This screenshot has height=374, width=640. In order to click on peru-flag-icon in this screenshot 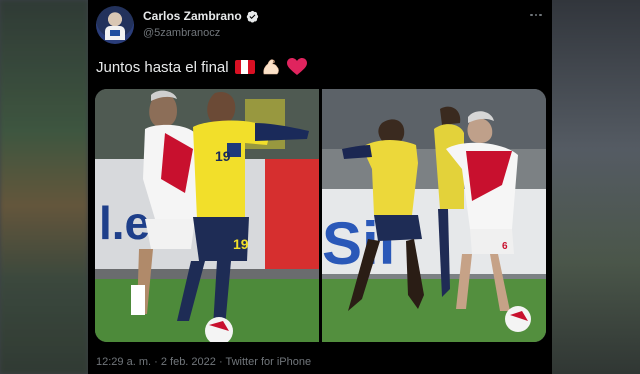, I will do `click(244, 67)`.